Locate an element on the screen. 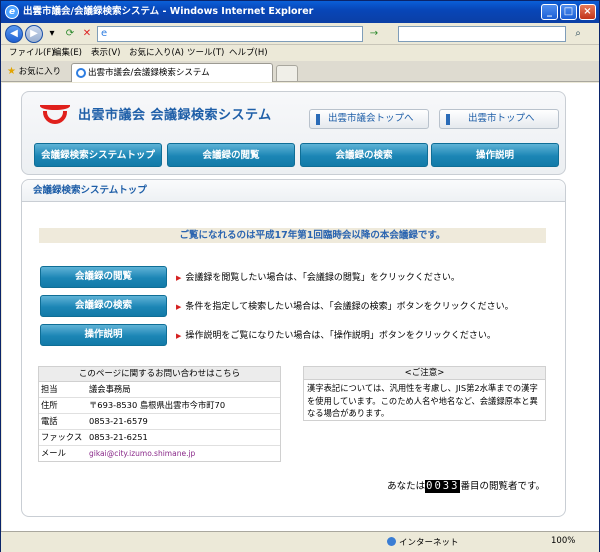 This screenshot has height=552, width=600. menu-favorites: お気に入り(A) is located at coordinates (156, 53).